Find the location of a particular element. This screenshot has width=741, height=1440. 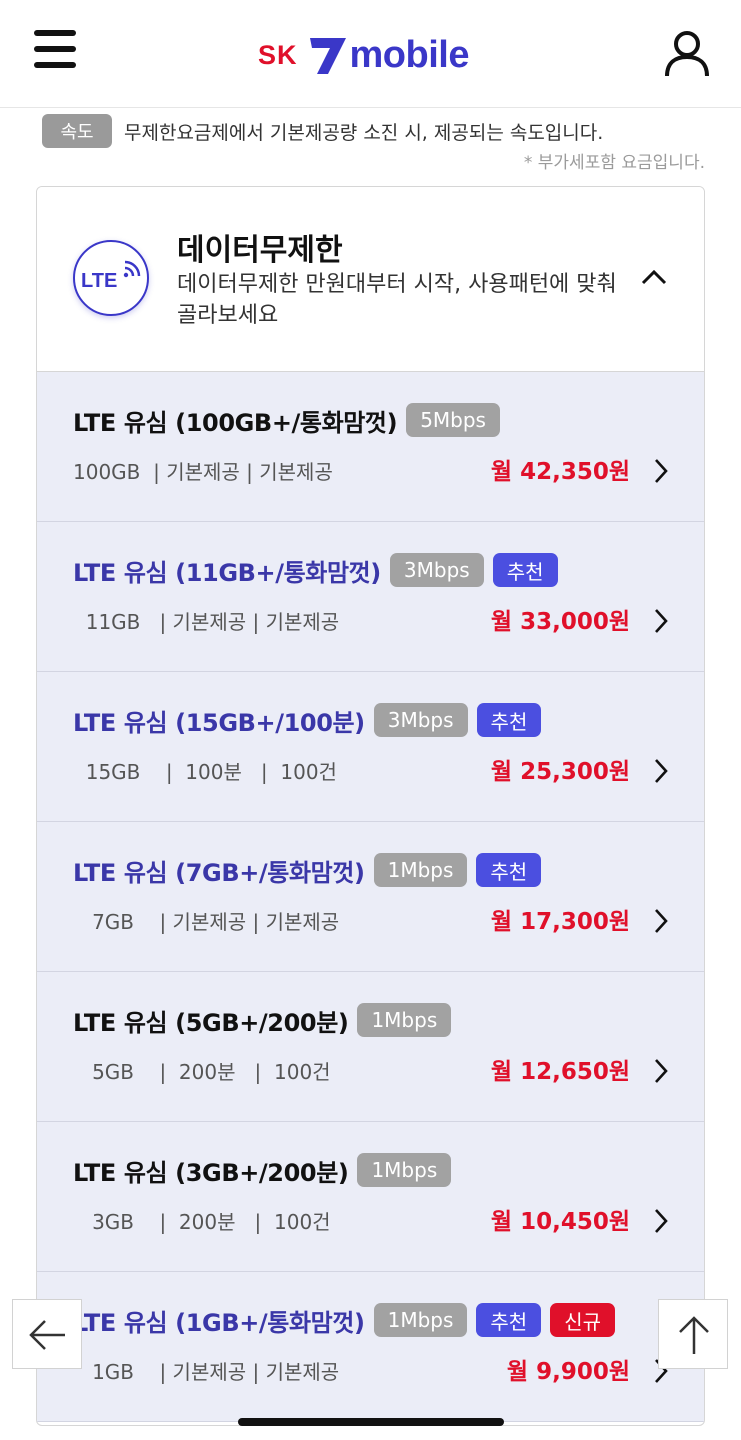

speed-description: 무제한요금제에서 기본제공량 소진 시, 제공되는 속도입니다. is located at coordinates (364, 132).